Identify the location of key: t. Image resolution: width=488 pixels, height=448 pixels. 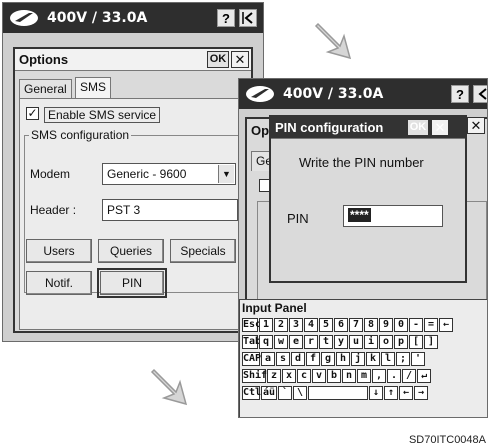
(326, 342).